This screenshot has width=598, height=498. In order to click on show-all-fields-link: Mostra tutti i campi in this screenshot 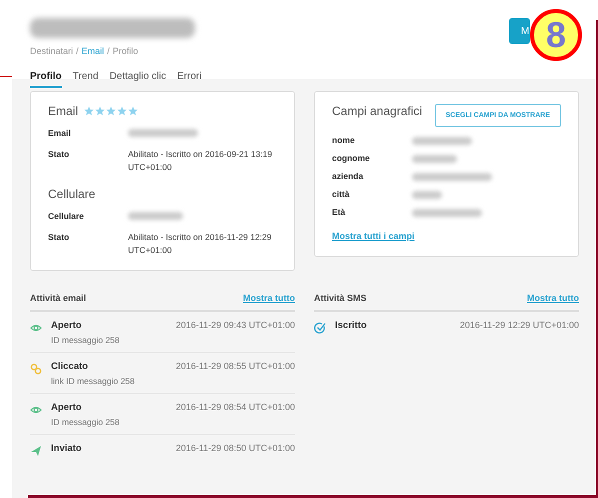, I will do `click(373, 236)`.